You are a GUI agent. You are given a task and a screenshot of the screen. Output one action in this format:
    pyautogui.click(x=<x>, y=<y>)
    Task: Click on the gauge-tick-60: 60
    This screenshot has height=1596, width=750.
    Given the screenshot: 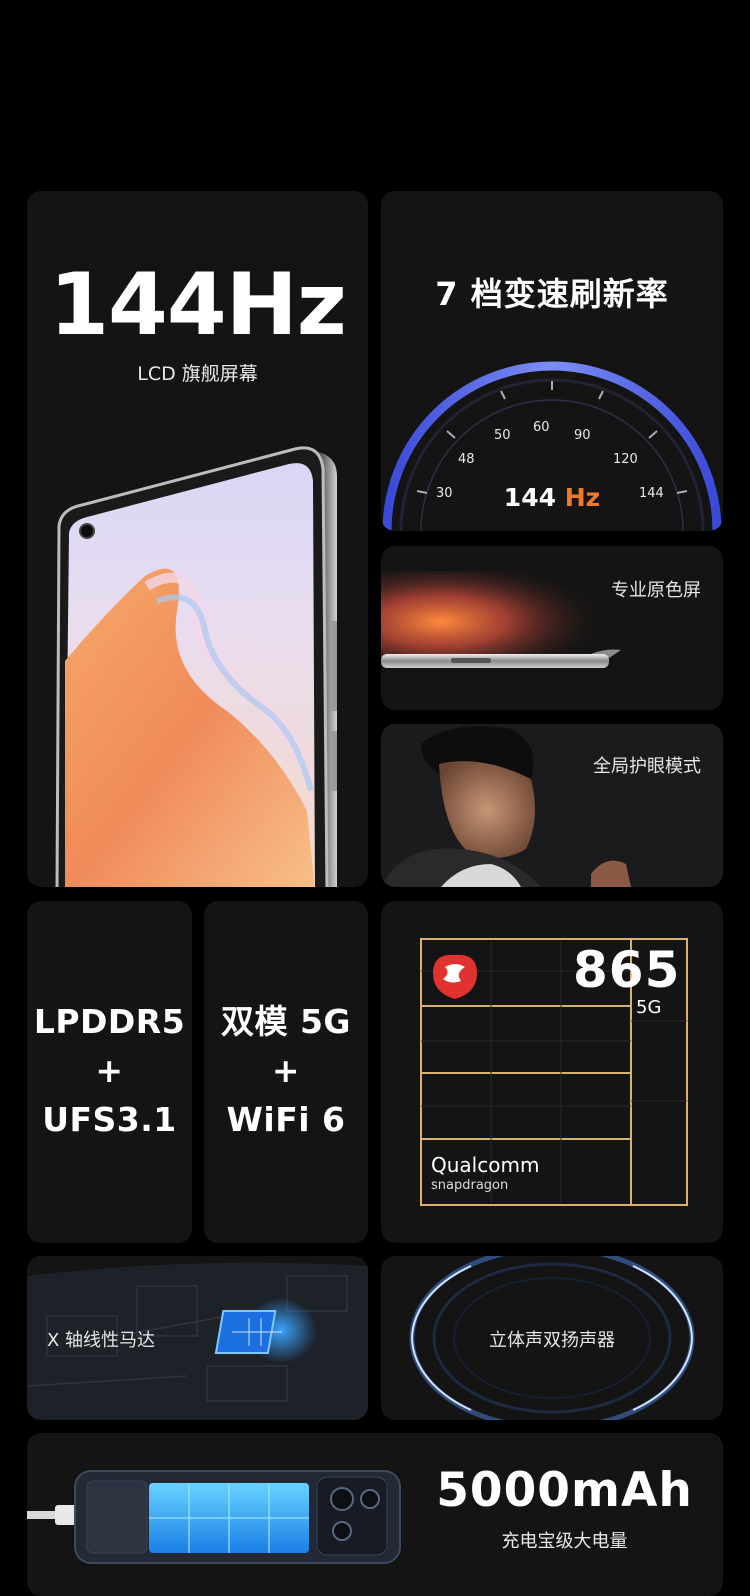 What is the action you would take?
    pyautogui.click(x=541, y=427)
    